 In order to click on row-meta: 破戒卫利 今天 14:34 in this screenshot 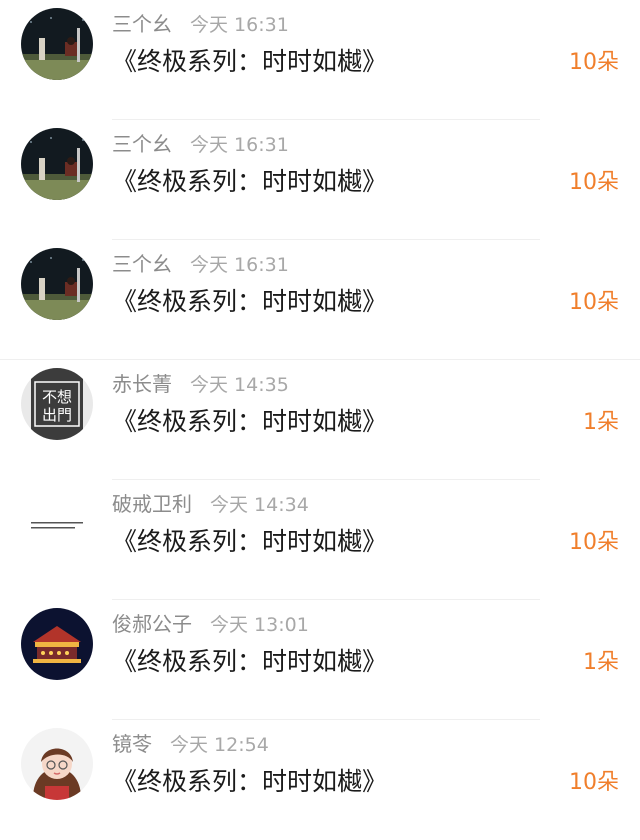, I will do `click(210, 504)`.